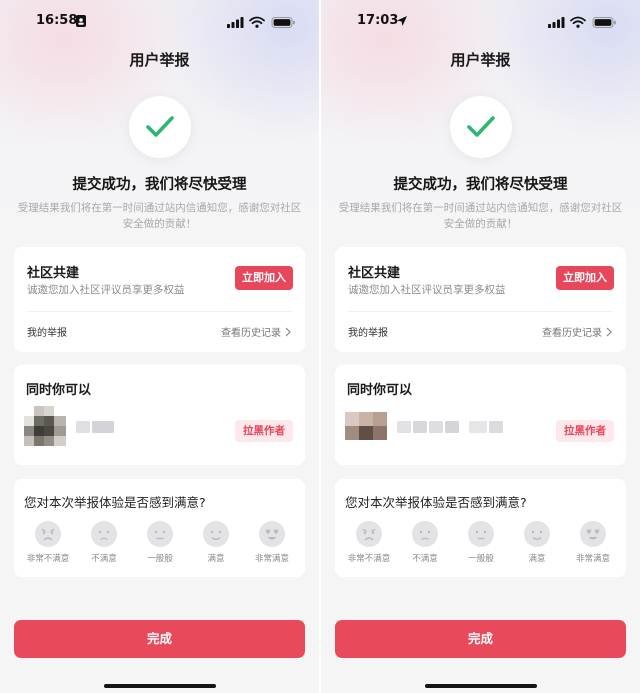 The height and width of the screenshot is (693, 640). What do you see at coordinates (402, 20) in the screenshot?
I see `location-arrow-icon` at bounding box center [402, 20].